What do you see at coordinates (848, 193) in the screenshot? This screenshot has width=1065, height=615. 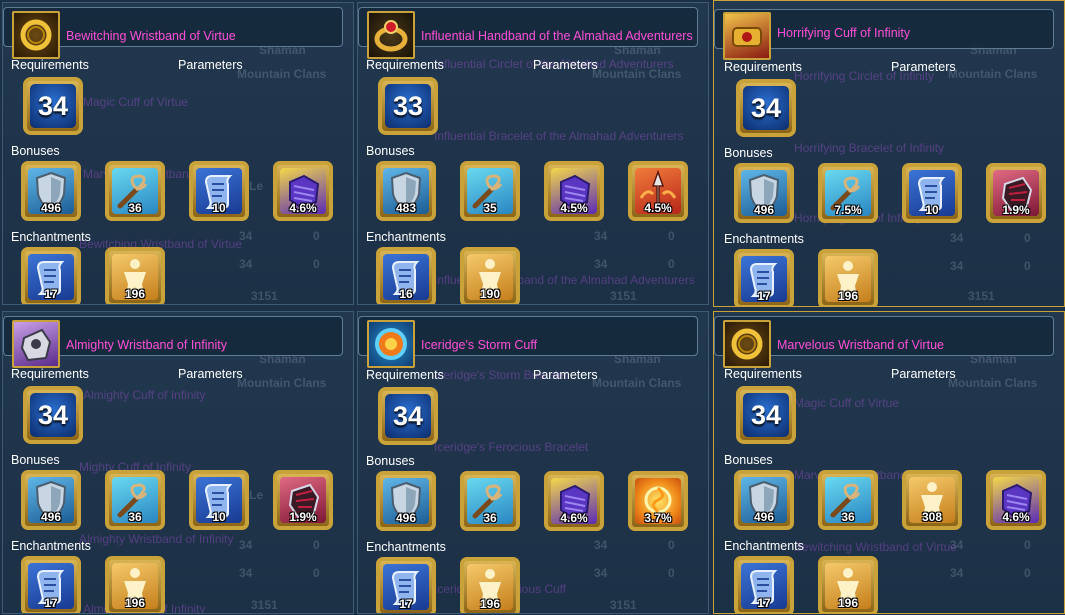 I see `bonus-slot: 7.5%` at bounding box center [848, 193].